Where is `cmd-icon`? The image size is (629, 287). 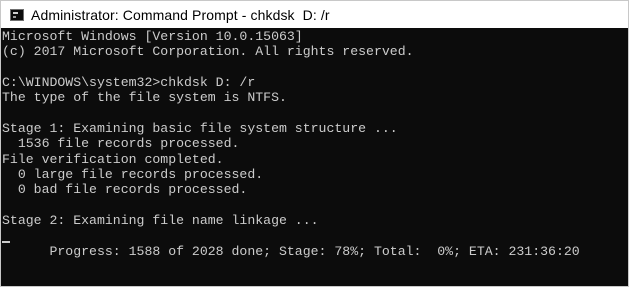 cmd-icon is located at coordinates (17, 14).